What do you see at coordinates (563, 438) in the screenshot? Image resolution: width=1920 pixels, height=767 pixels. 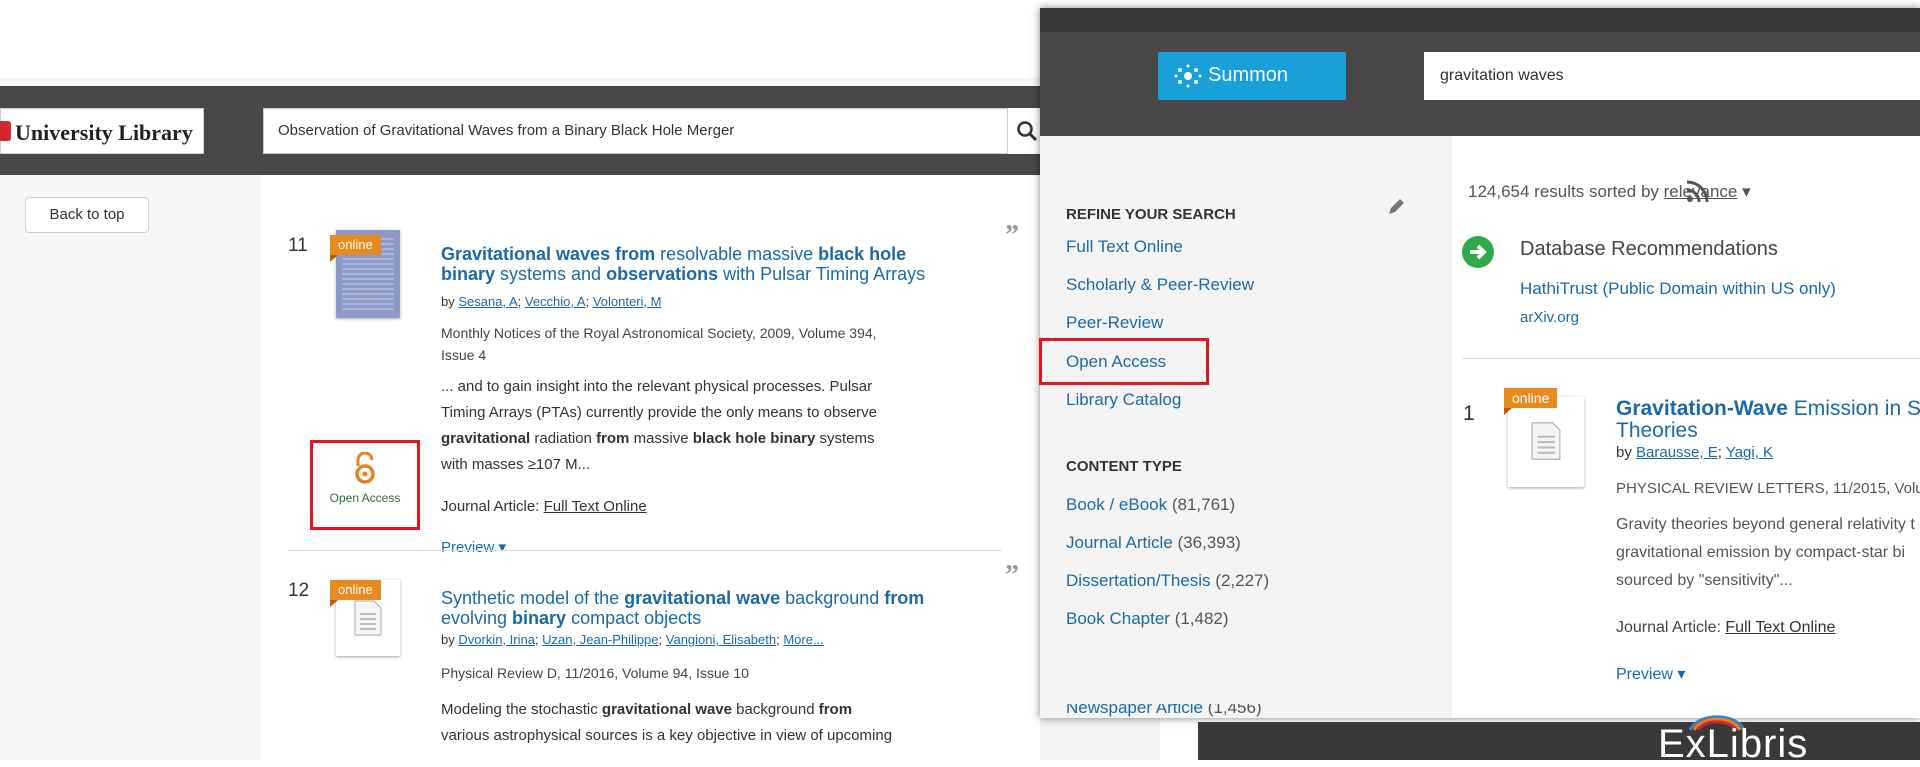 I see `snippet-text: radiation` at bounding box center [563, 438].